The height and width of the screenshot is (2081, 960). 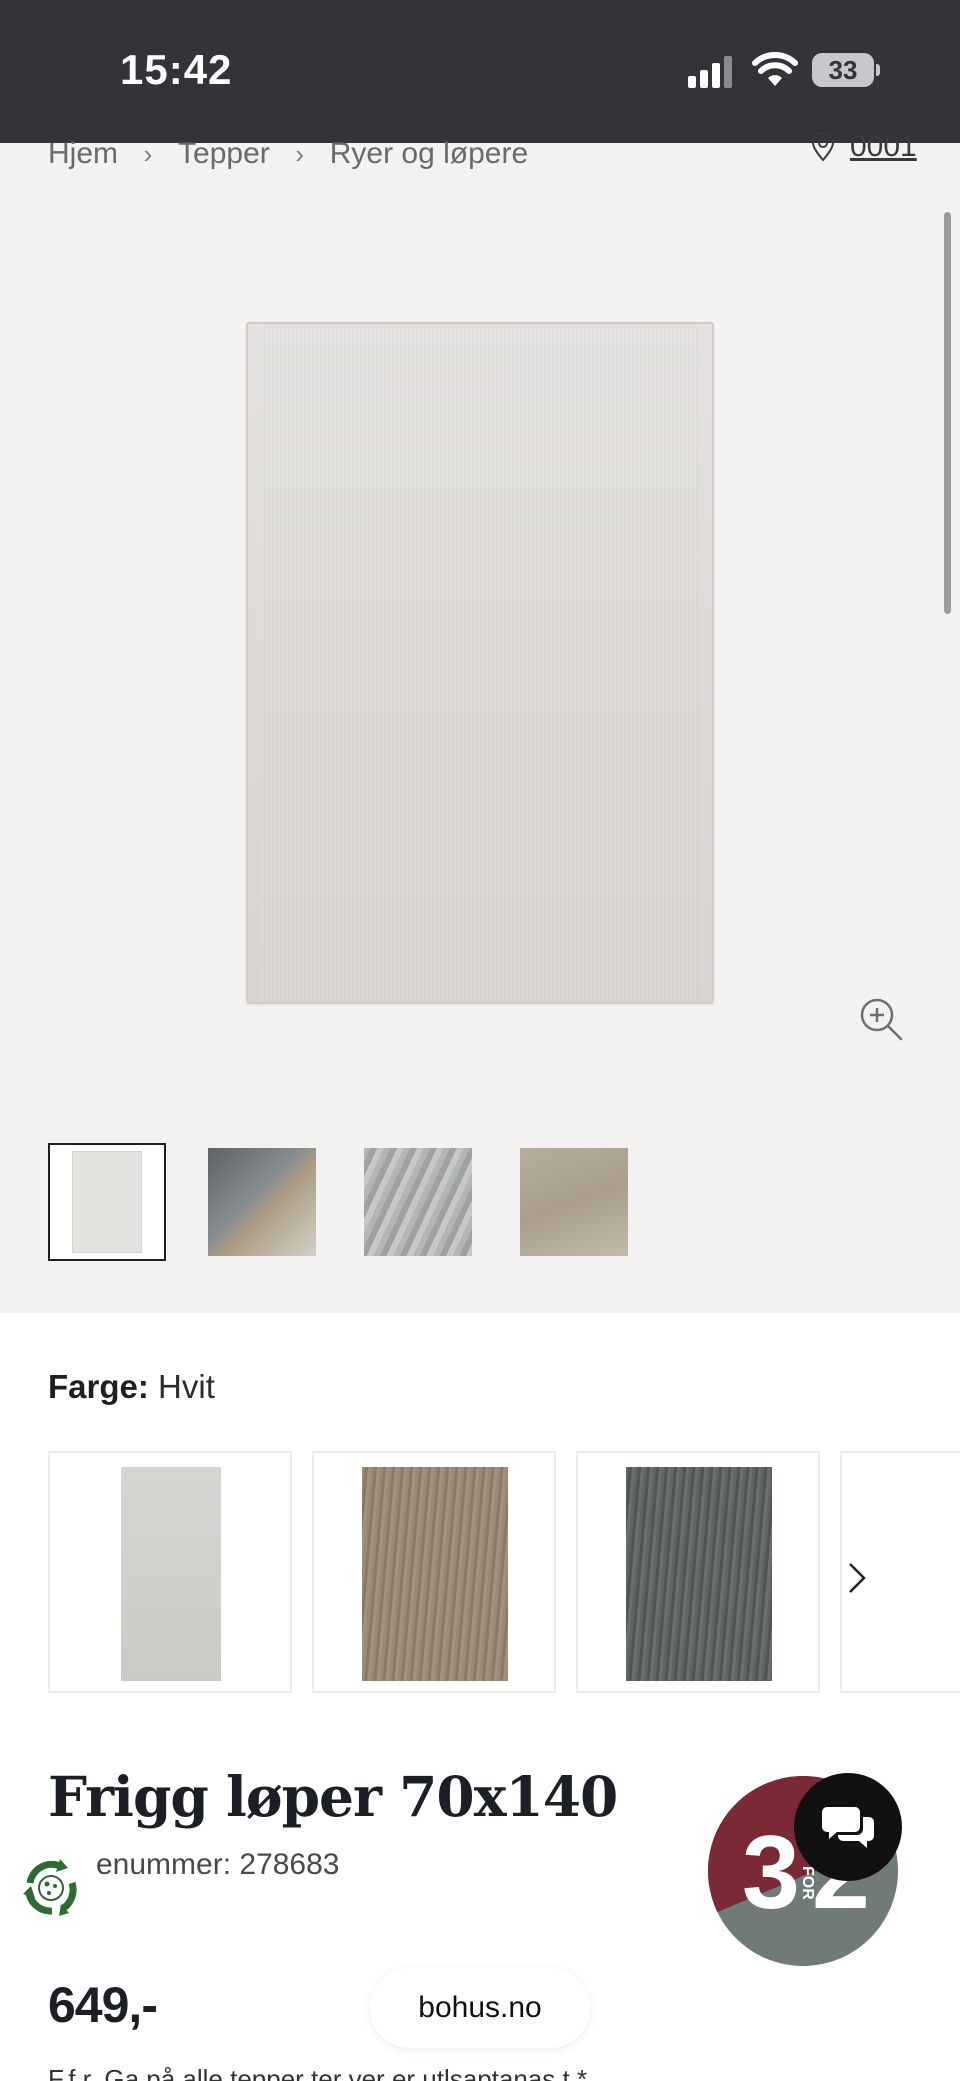 What do you see at coordinates (843, 70) in the screenshot?
I see `battery-level: 33` at bounding box center [843, 70].